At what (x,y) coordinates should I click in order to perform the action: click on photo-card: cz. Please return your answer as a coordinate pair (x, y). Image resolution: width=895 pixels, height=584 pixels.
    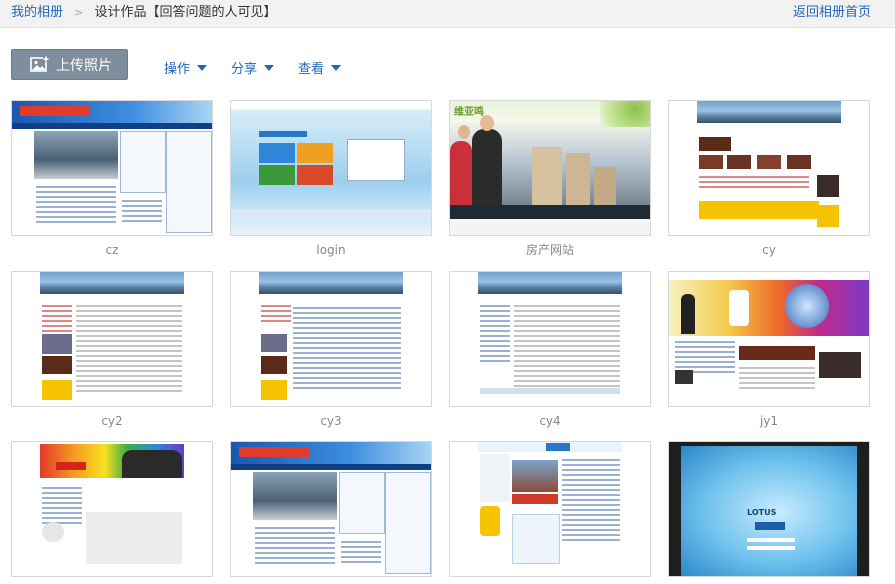
    Looking at the image, I should click on (112, 178).